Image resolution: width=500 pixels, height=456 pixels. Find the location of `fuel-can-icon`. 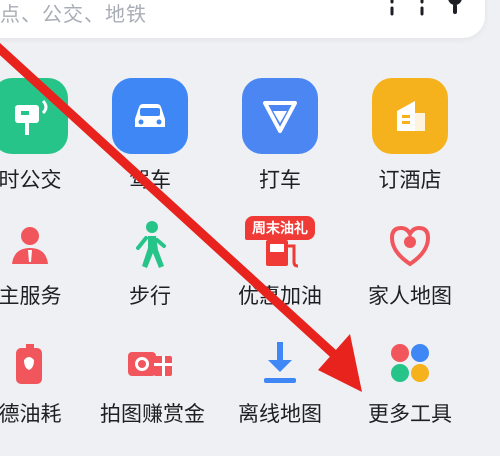

fuel-can-icon is located at coordinates (29, 364).